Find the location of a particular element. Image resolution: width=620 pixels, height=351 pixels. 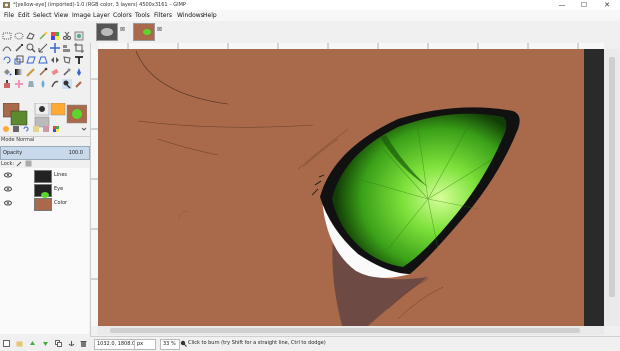

menu-view: View is located at coordinates (61, 15).